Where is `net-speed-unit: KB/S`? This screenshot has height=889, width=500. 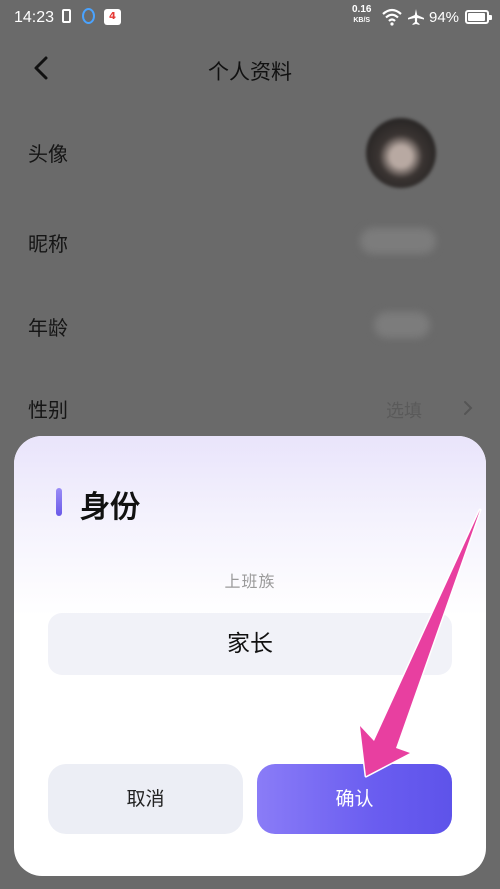 net-speed-unit: KB/S is located at coordinates (362, 20).